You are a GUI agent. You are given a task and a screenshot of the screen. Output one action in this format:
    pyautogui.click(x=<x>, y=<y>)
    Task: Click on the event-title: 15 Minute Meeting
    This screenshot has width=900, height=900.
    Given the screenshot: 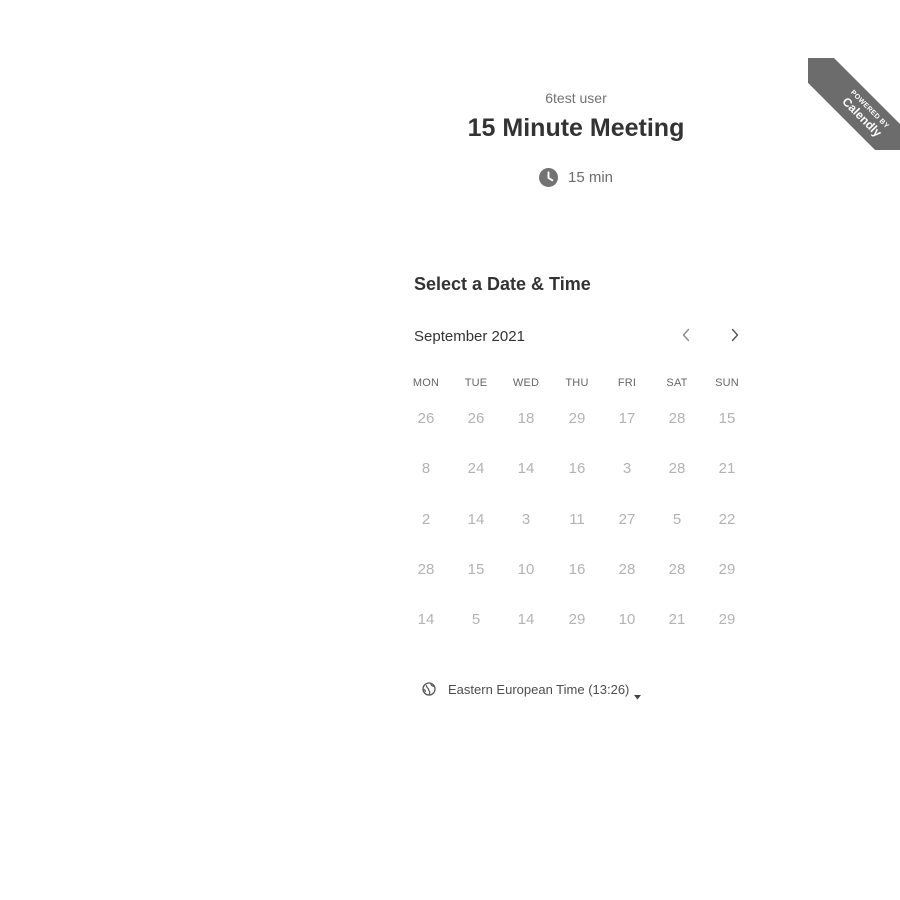 What is the action you would take?
    pyautogui.click(x=576, y=128)
    